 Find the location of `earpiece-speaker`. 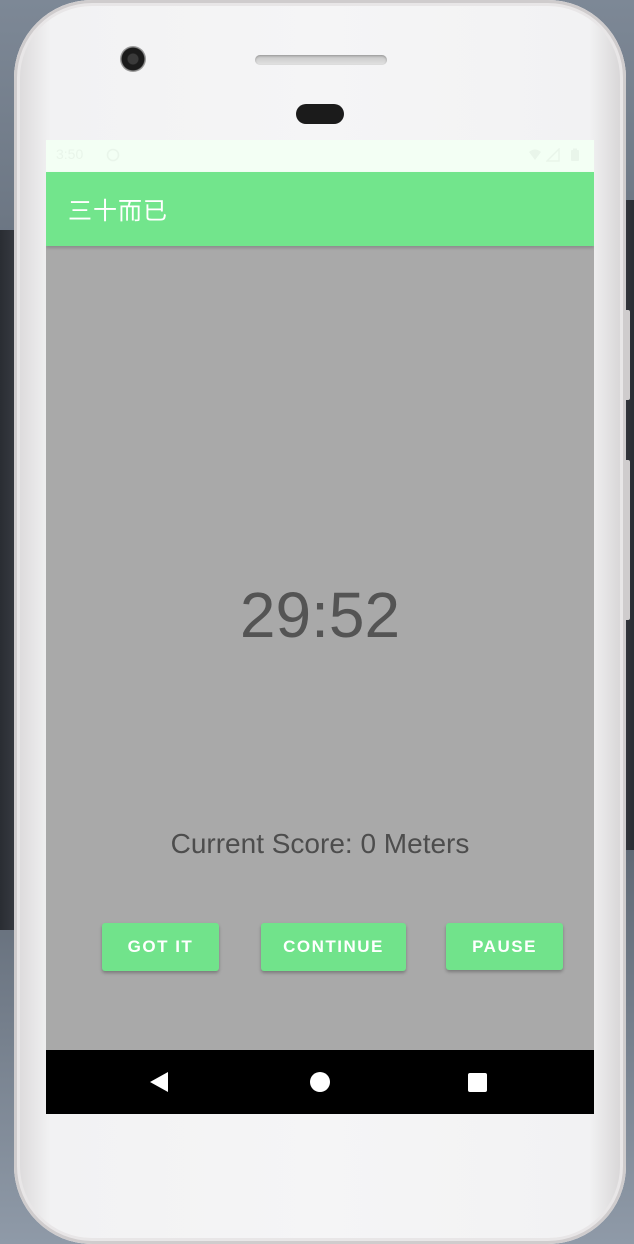

earpiece-speaker is located at coordinates (321, 60).